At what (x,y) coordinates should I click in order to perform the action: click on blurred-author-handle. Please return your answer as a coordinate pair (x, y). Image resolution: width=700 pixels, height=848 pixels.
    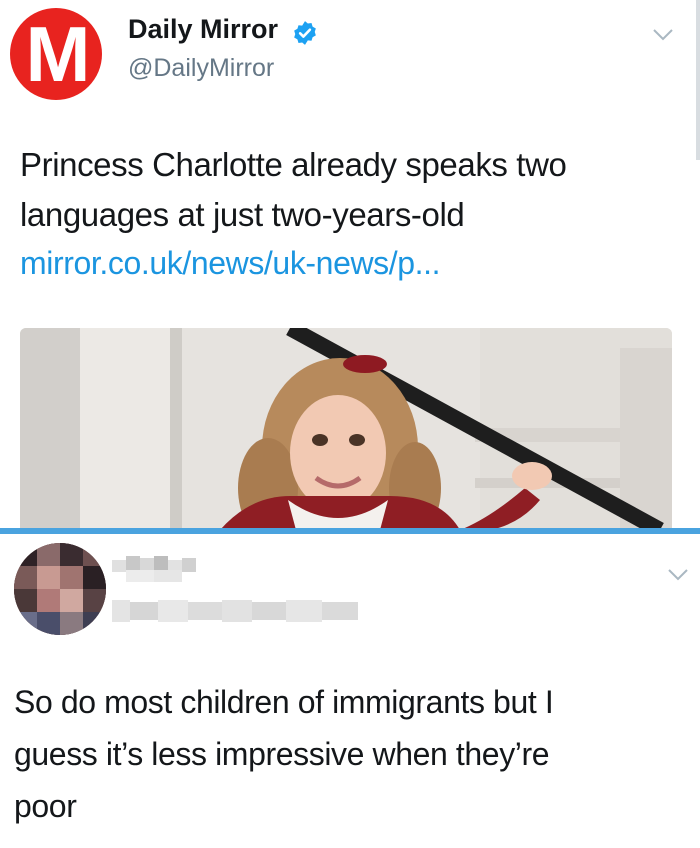
    Looking at the image, I should click on (235, 611).